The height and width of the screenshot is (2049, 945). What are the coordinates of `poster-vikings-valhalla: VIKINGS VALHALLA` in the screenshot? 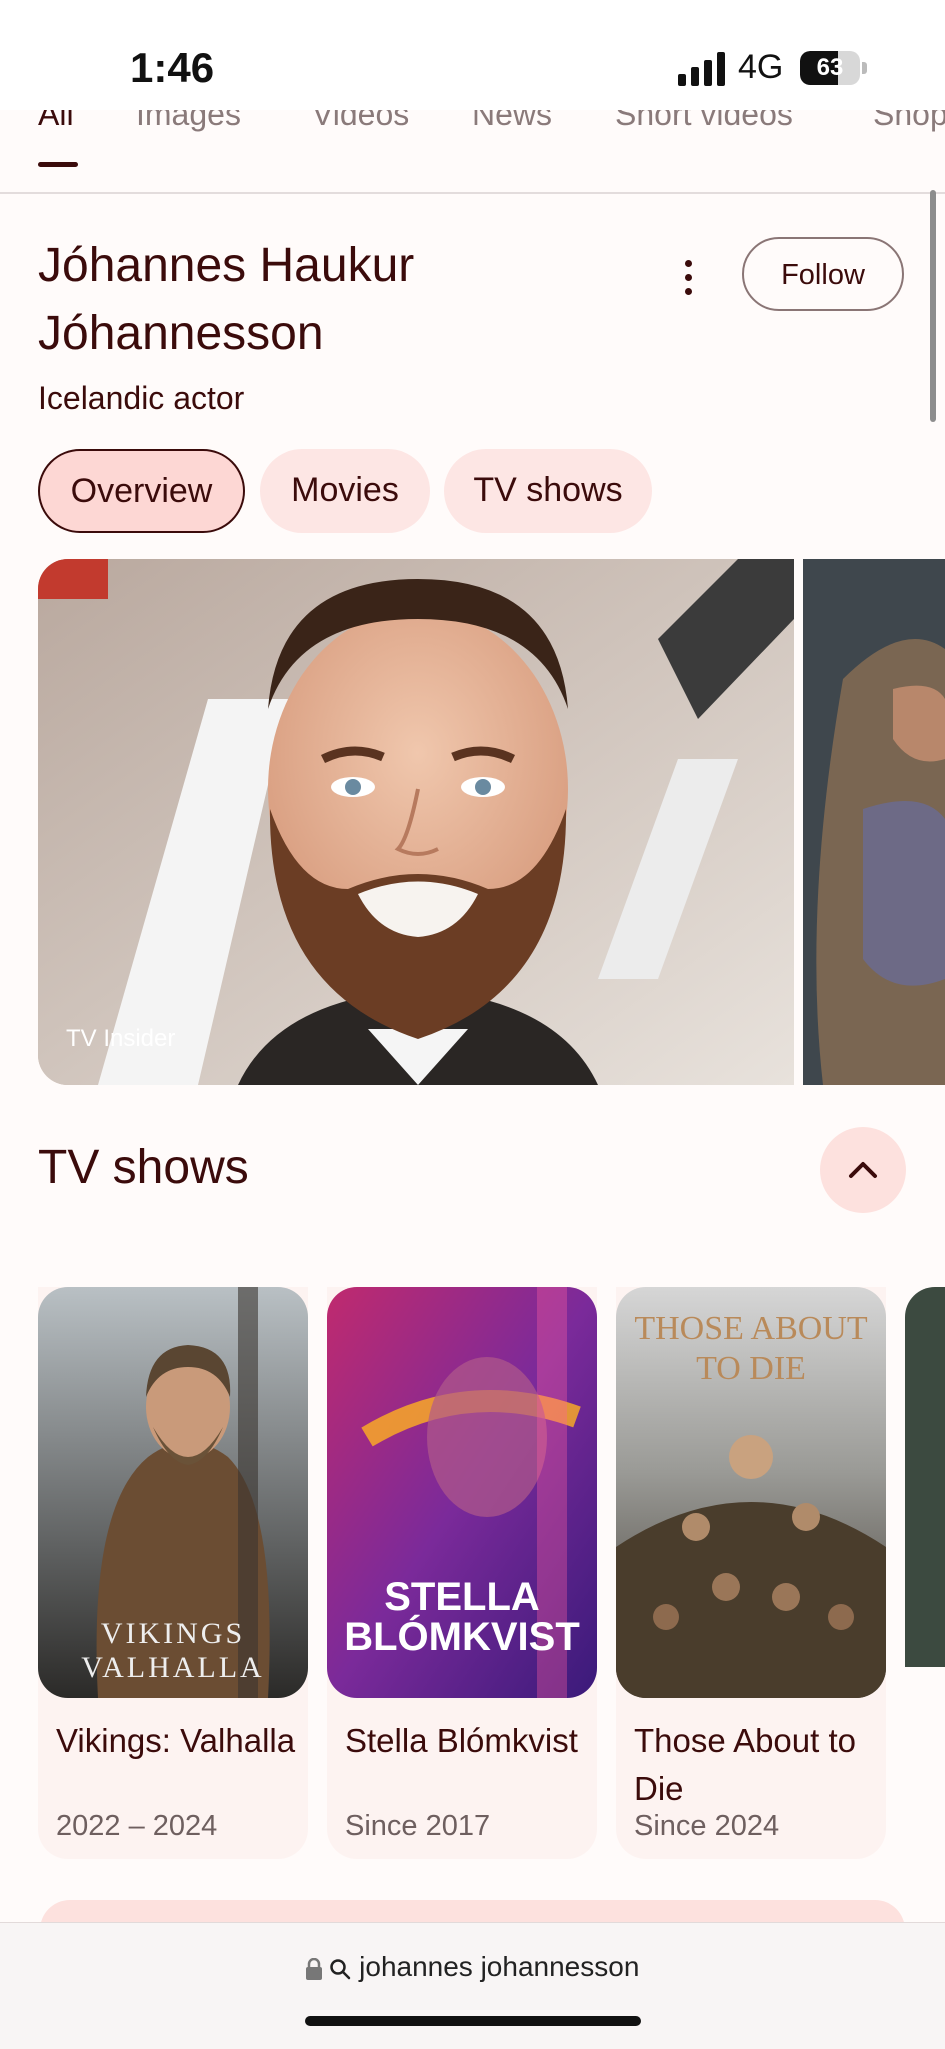 It's located at (173, 1492).